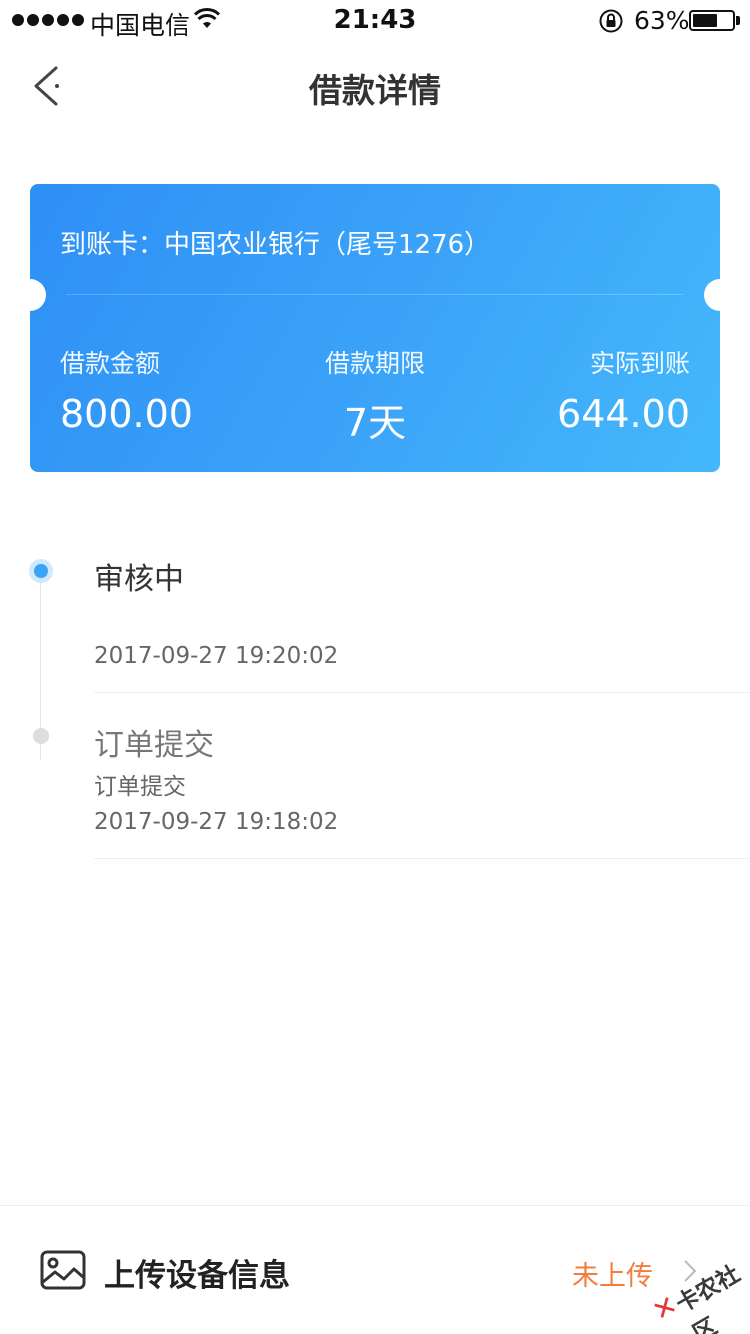 This screenshot has width=750, height=1334. Describe the element at coordinates (662, 20) in the screenshot. I see `battery-percentage: 63%` at that location.